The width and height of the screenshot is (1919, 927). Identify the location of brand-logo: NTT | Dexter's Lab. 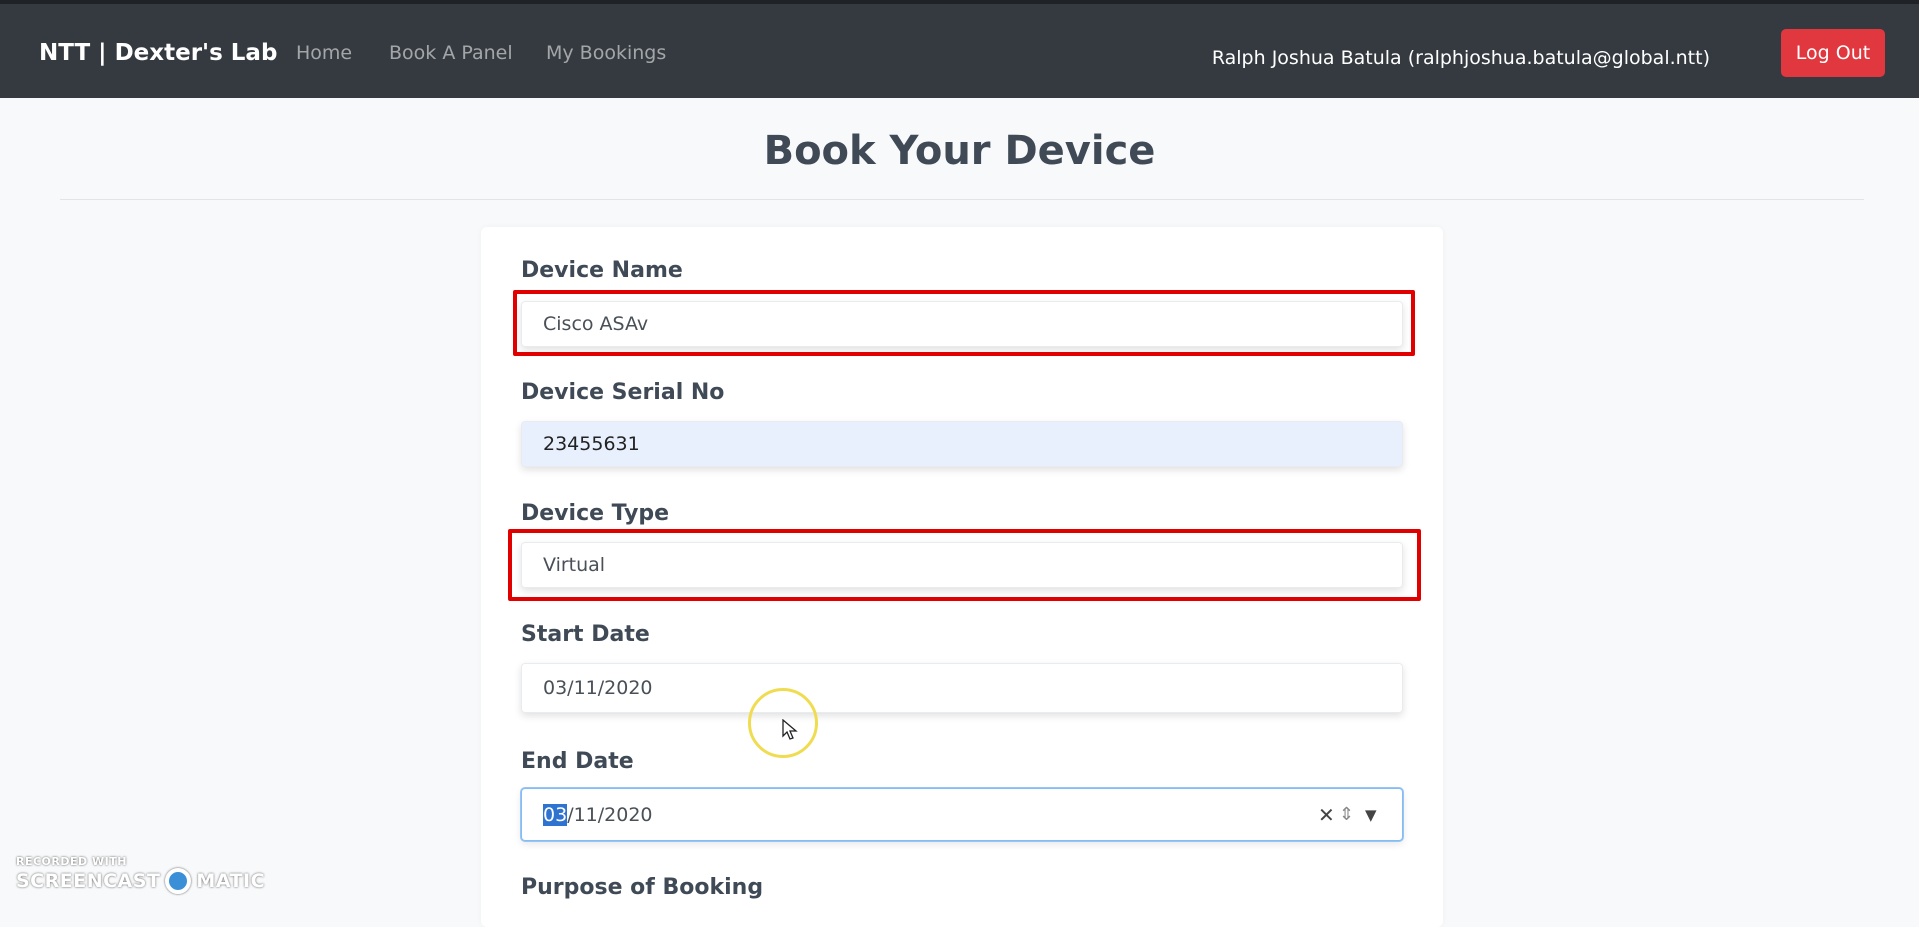
(158, 53).